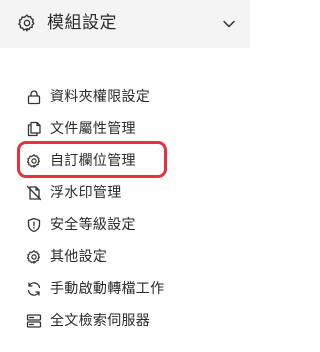 Image resolution: width=320 pixels, height=352 pixels. What do you see at coordinates (93, 225) in the screenshot?
I see `menu-item-label: 安全等級設定` at bounding box center [93, 225].